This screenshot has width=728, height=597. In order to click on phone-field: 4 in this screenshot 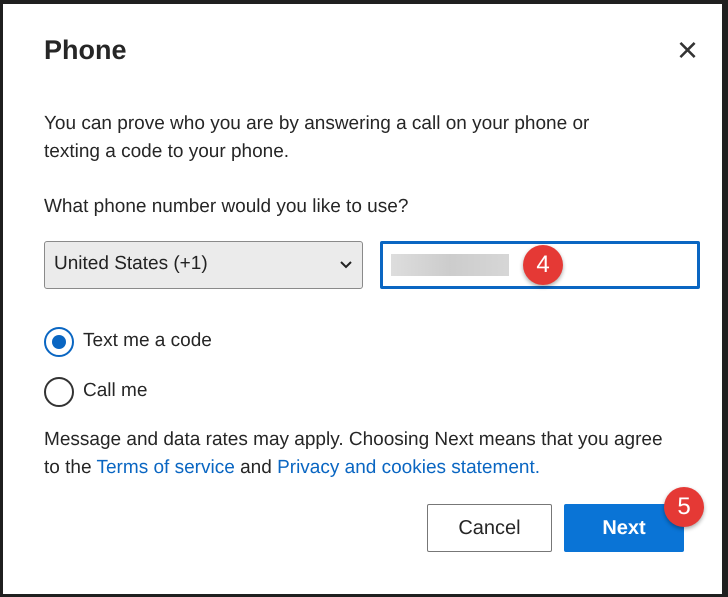, I will do `click(540, 264)`.